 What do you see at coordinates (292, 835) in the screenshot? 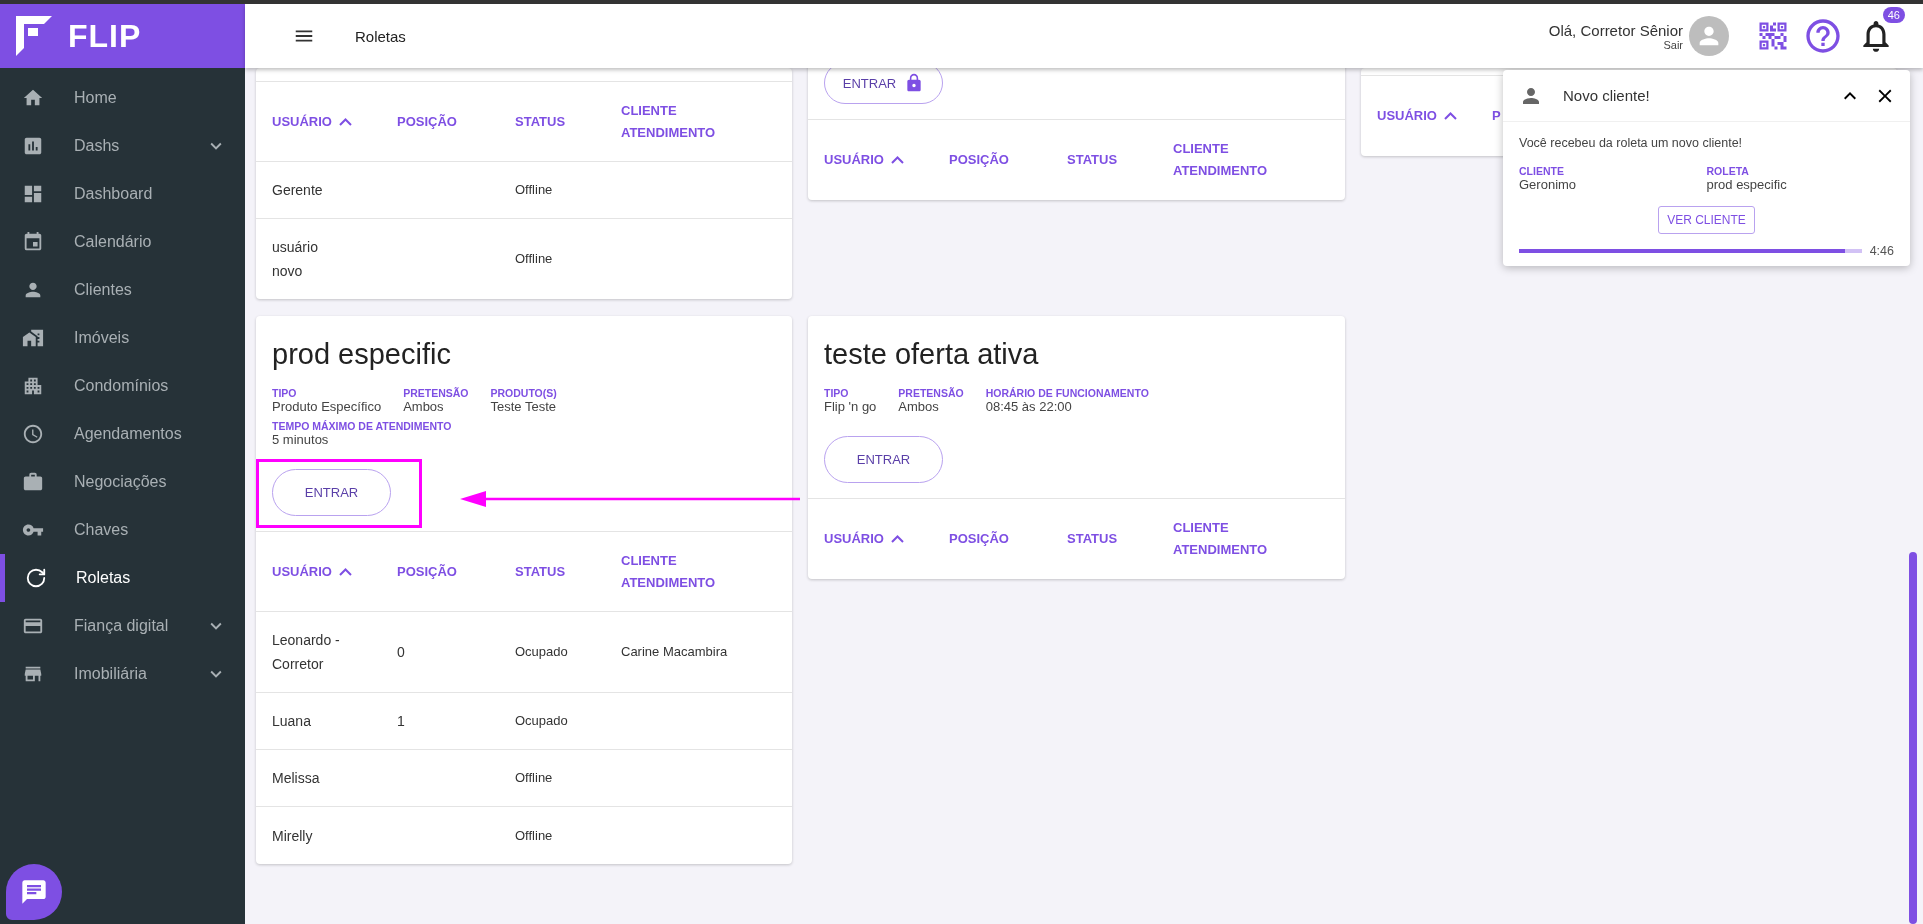
I see `table-cell: Mirelly` at bounding box center [292, 835].